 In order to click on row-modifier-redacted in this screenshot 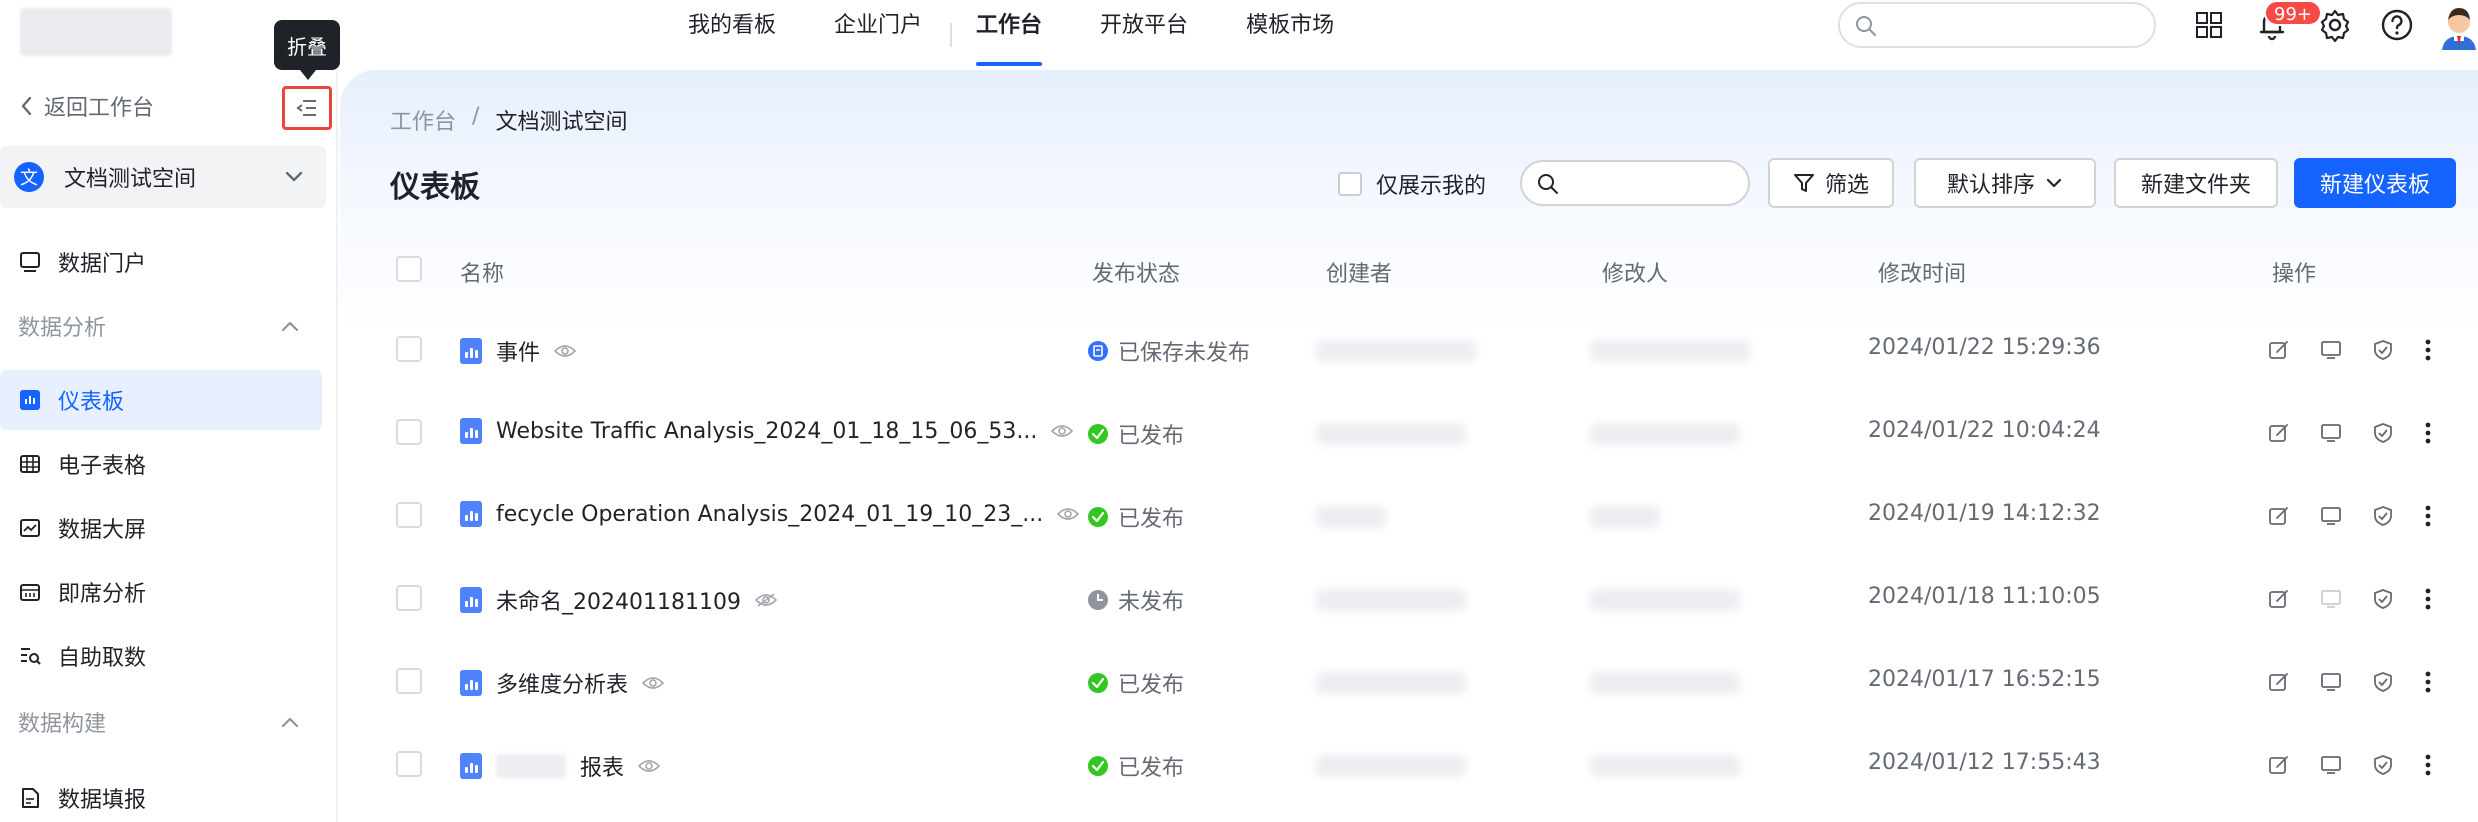, I will do `click(1625, 517)`.